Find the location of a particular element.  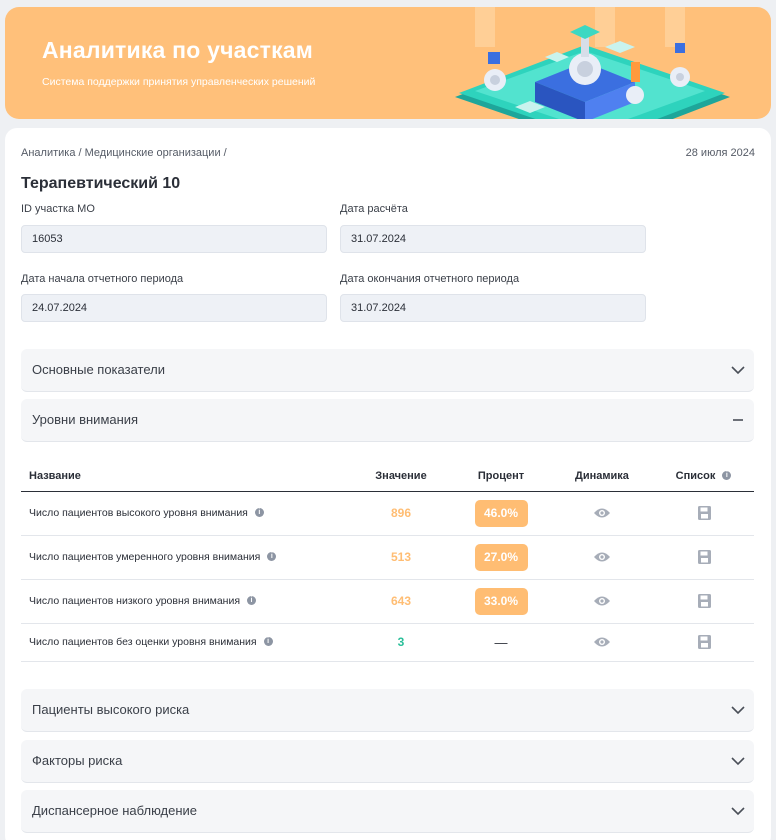

calc-date-label: Дата расчёта is located at coordinates (374, 209).